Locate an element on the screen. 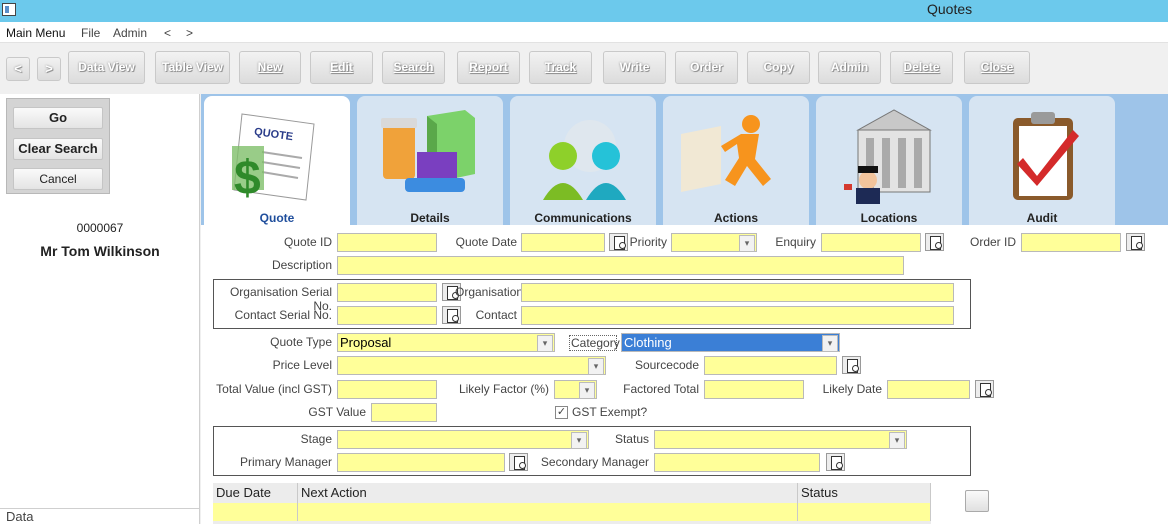 The image size is (1168, 524). cancel-button: Cancel is located at coordinates (58, 179).